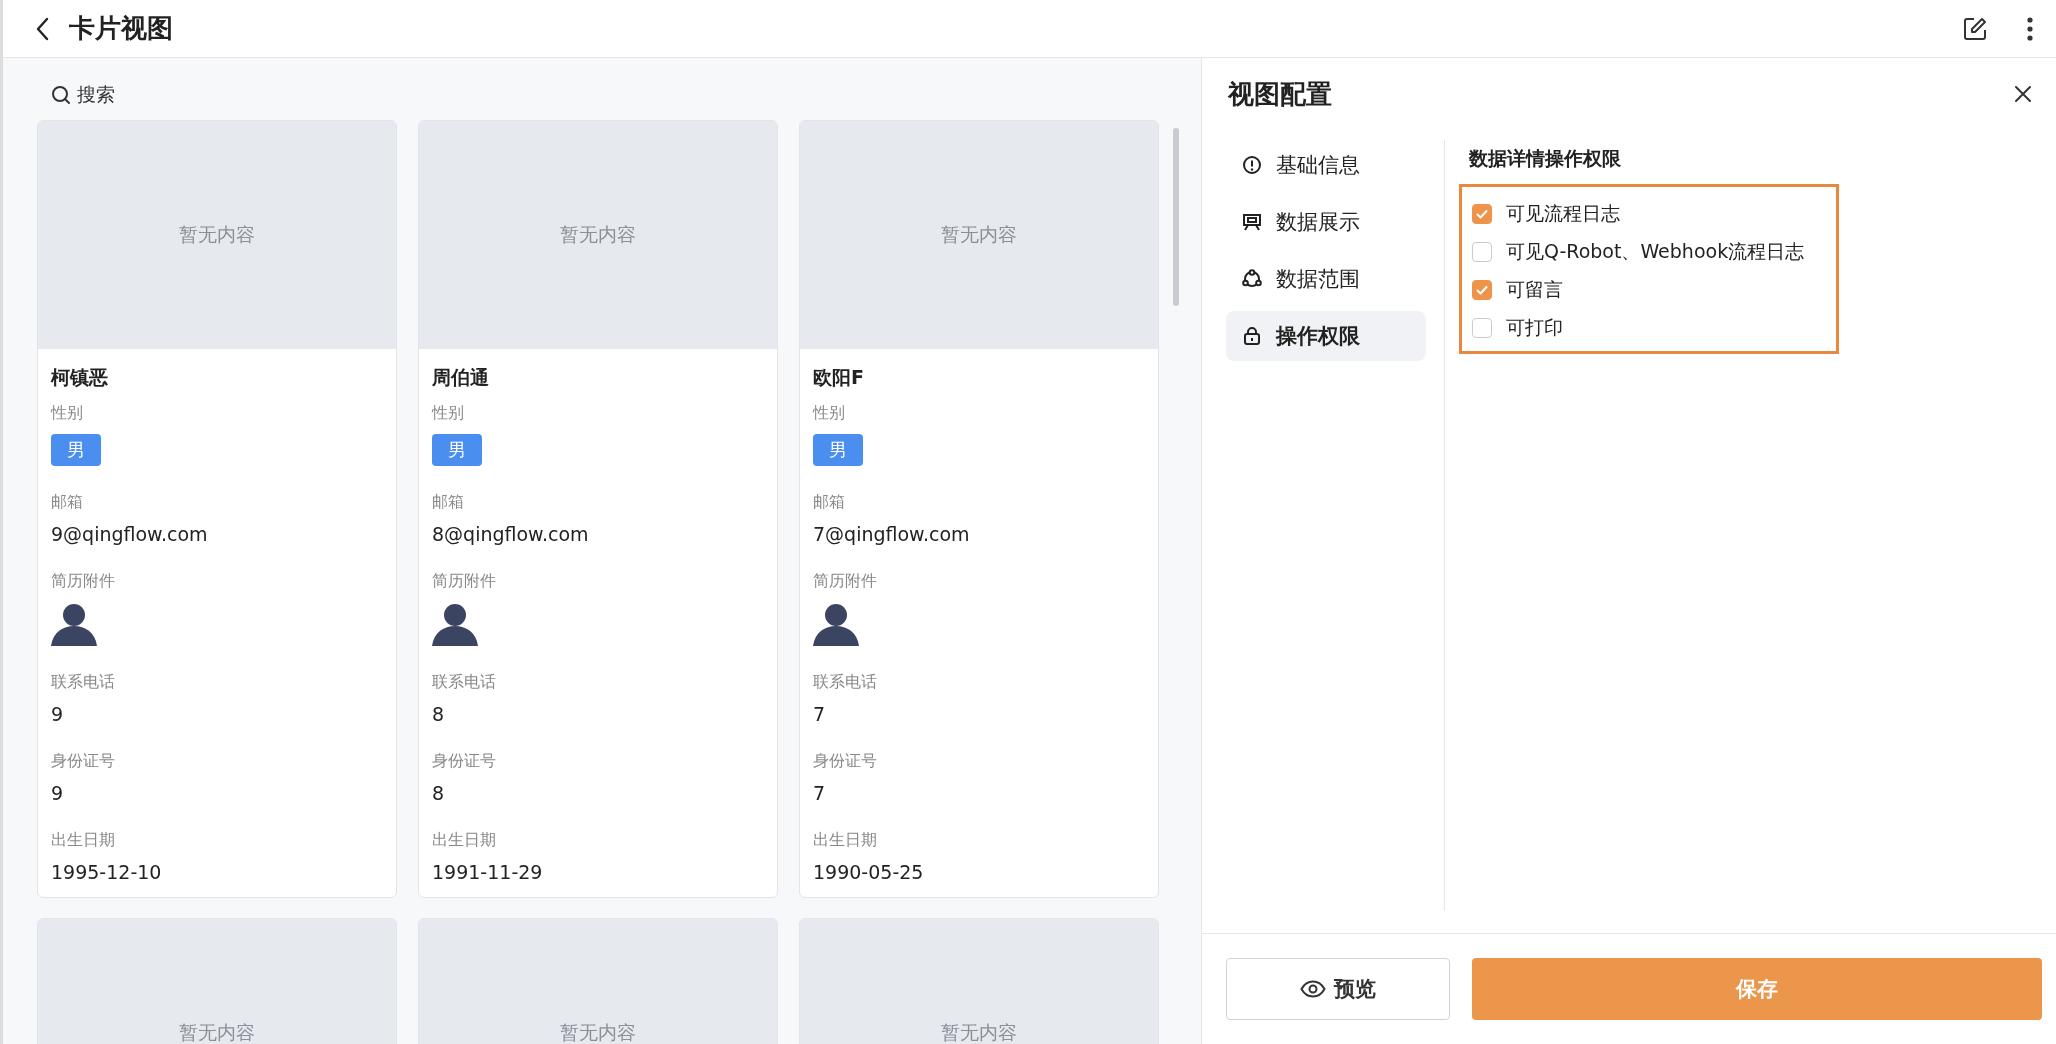  Describe the element at coordinates (892, 534) in the screenshot. I see `field-value: 7@qingflow.com` at that location.